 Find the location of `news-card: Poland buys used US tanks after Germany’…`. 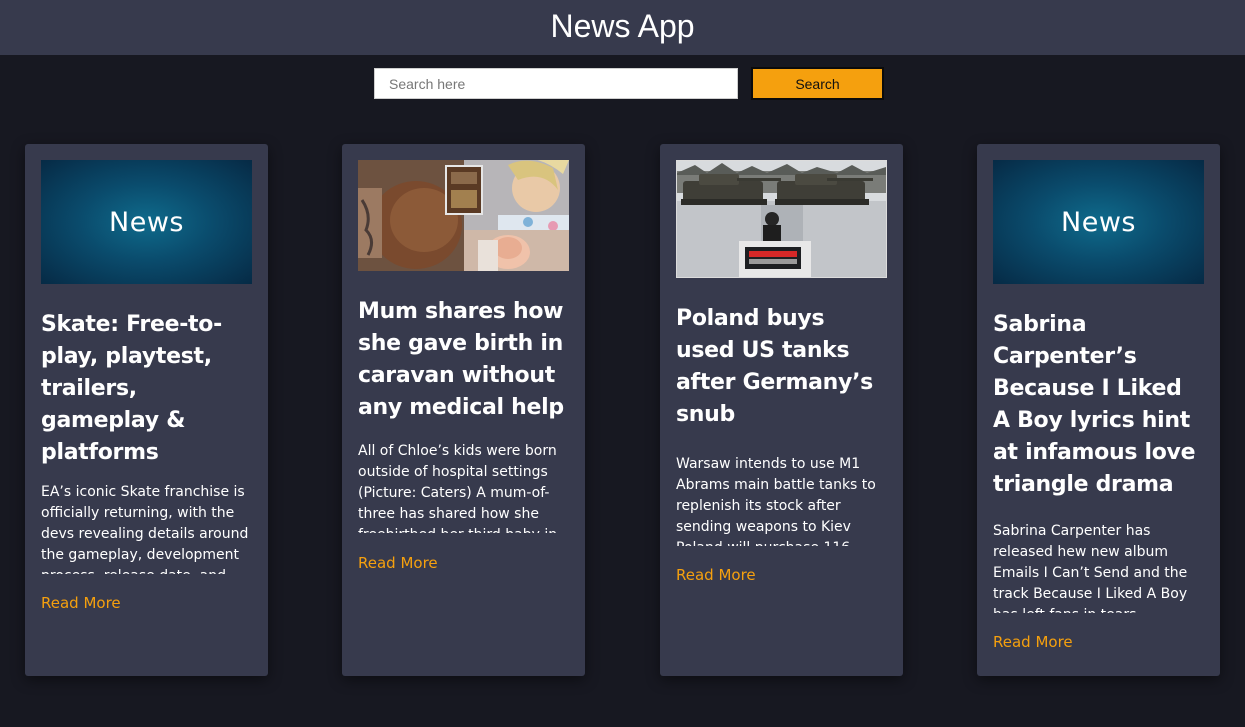

news-card: Poland buys used US tanks after Germany’… is located at coordinates (781, 410).